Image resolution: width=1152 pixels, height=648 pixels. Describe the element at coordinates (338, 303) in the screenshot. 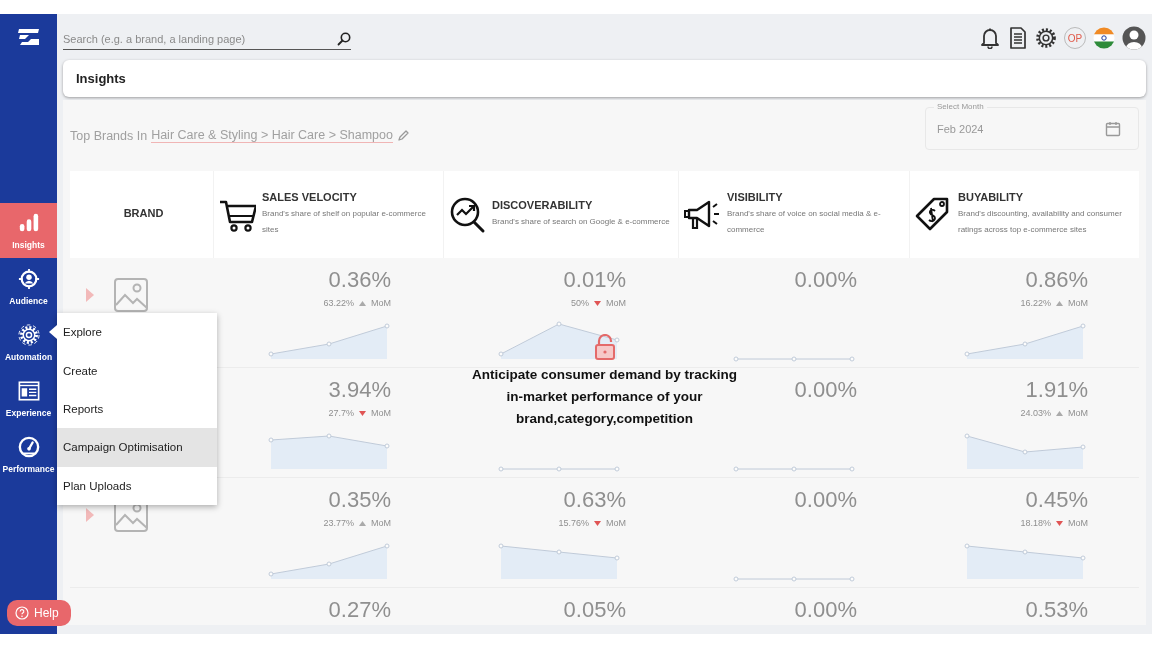

I see `change-percent: 63.22%` at that location.